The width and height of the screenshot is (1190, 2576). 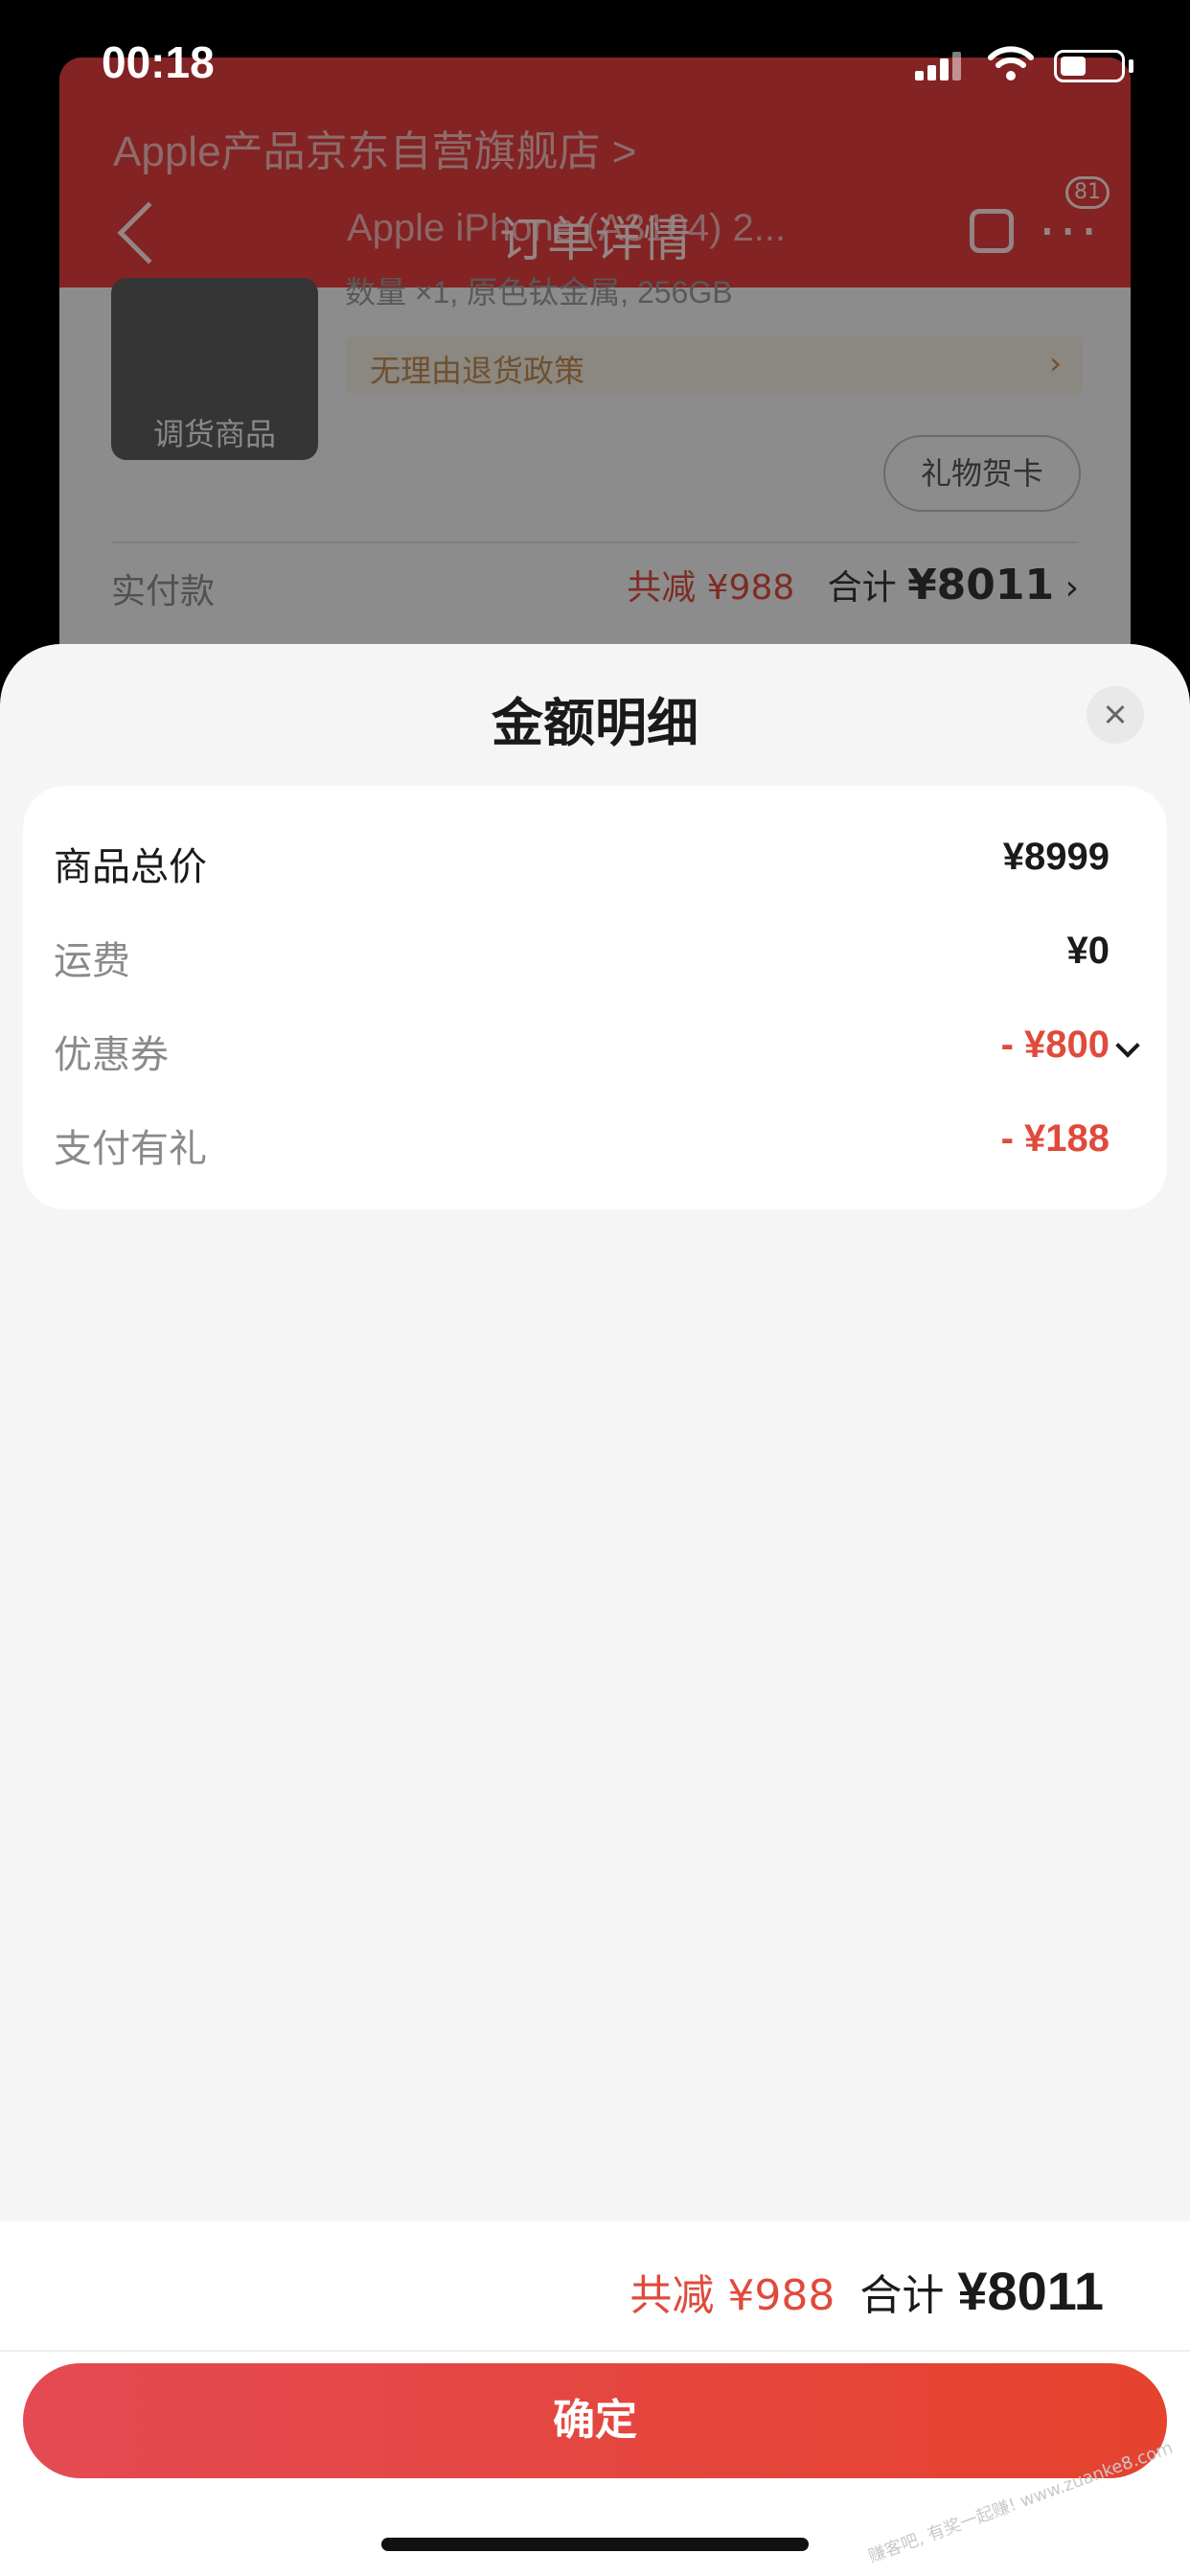 What do you see at coordinates (1128, 1045) in the screenshot?
I see `chevron-down-icon` at bounding box center [1128, 1045].